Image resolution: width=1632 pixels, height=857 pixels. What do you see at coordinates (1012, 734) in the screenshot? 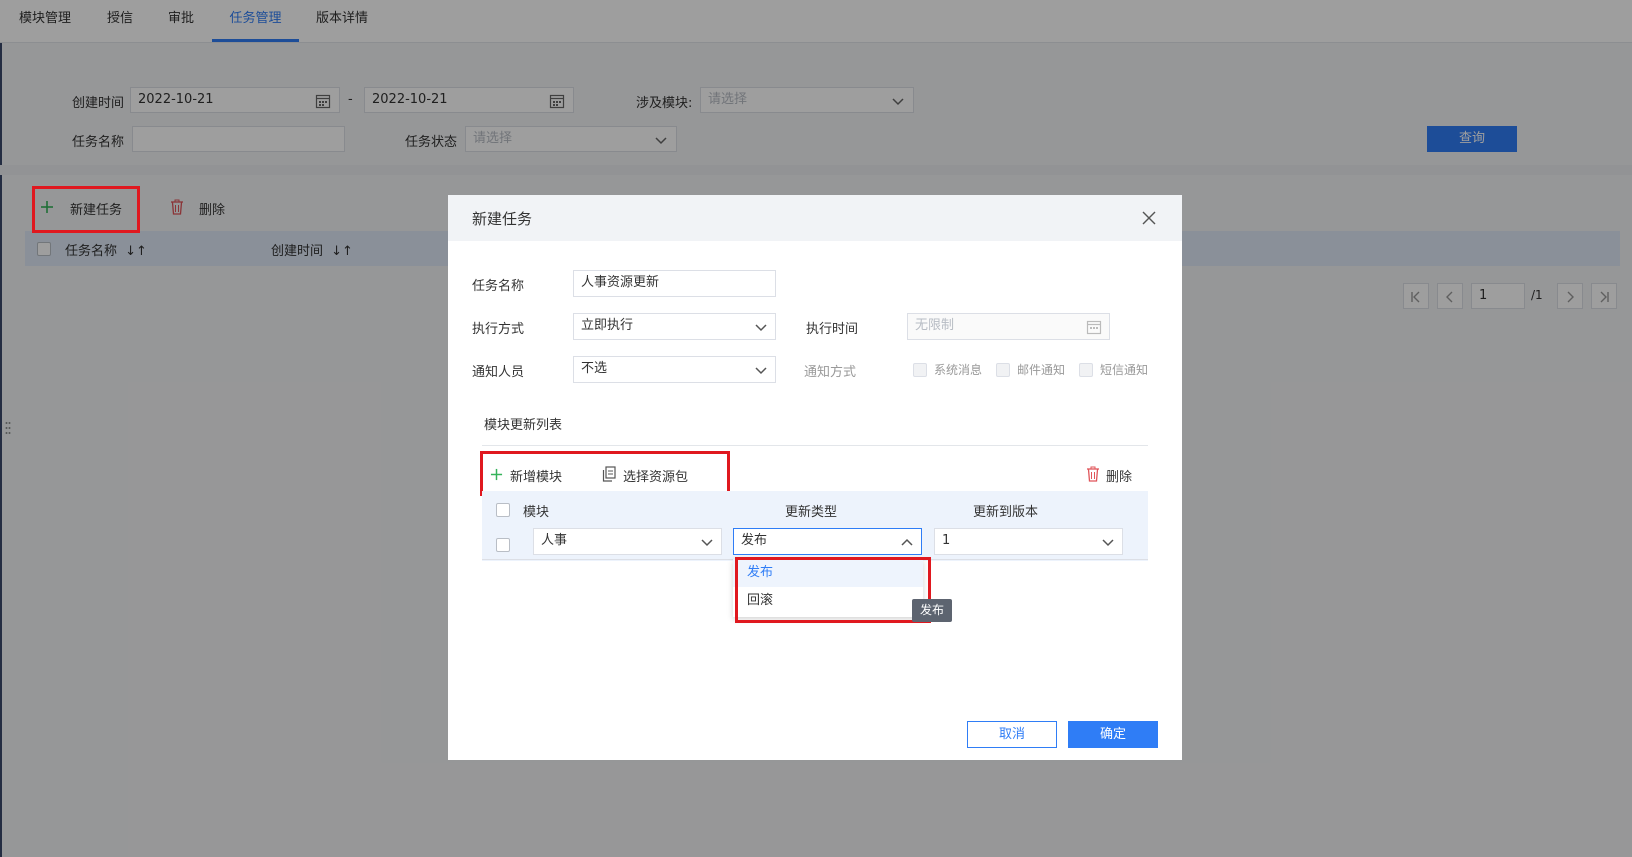
I see `cancel-button: 取消` at bounding box center [1012, 734].